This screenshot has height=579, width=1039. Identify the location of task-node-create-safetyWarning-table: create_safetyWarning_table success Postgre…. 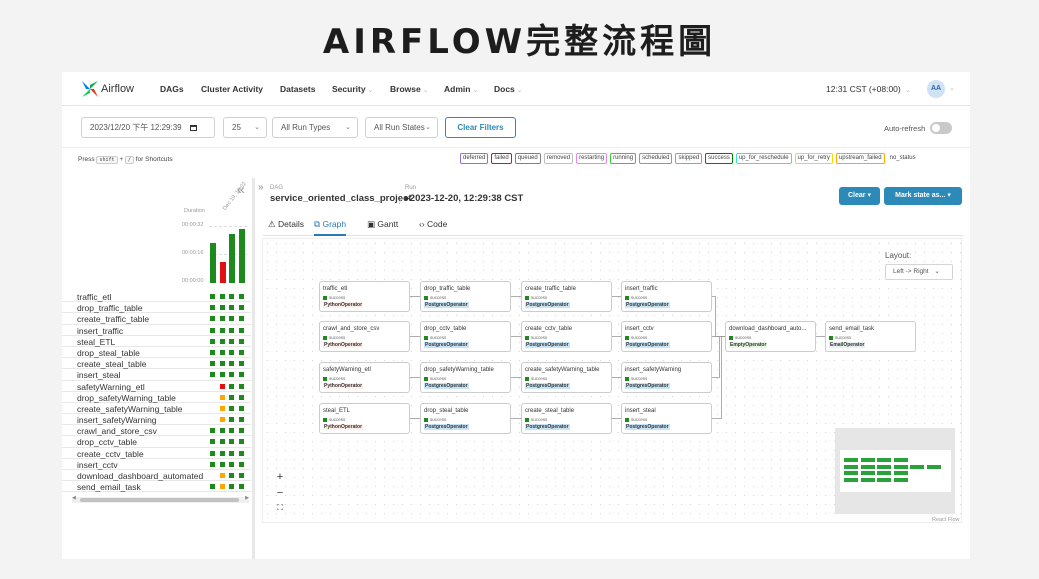
(566, 377).